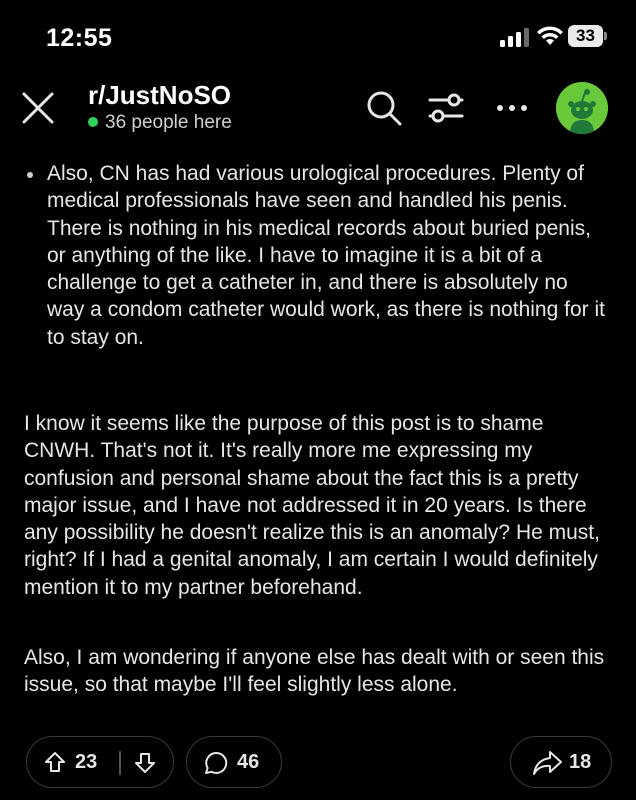  Describe the element at coordinates (216, 762) in the screenshot. I see `comment-icon` at that location.